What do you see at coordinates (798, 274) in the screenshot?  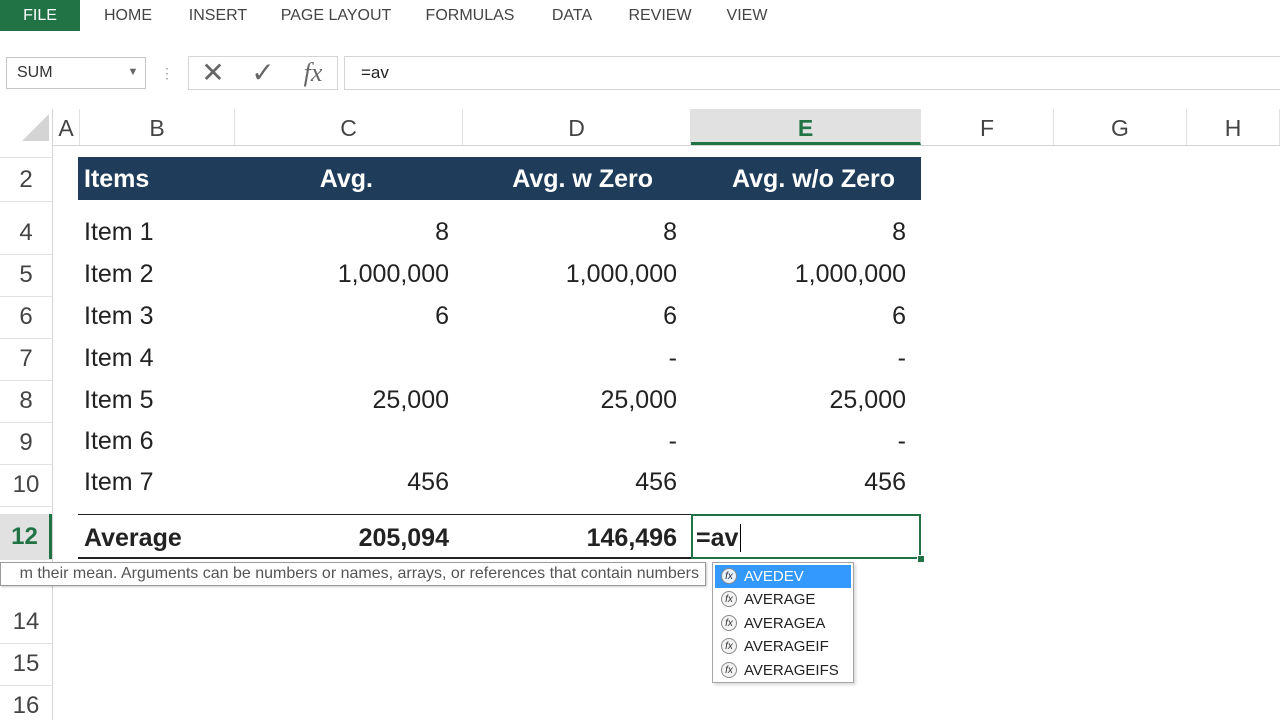 I see `avg-wo-zero-cell: 1,000,000` at bounding box center [798, 274].